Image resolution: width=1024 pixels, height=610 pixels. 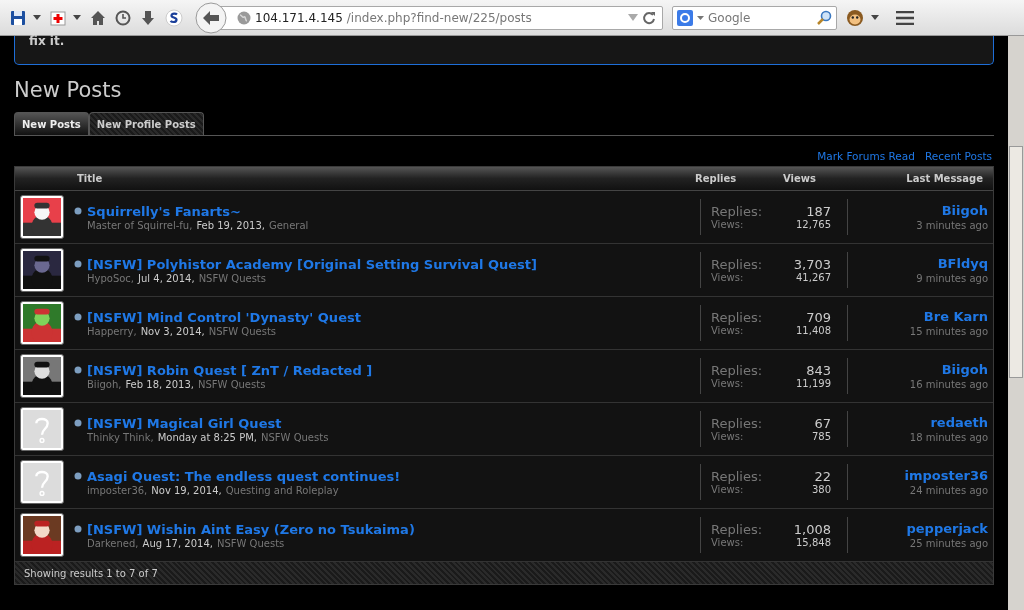 I want to click on column-header: Title, so click(x=386, y=178).